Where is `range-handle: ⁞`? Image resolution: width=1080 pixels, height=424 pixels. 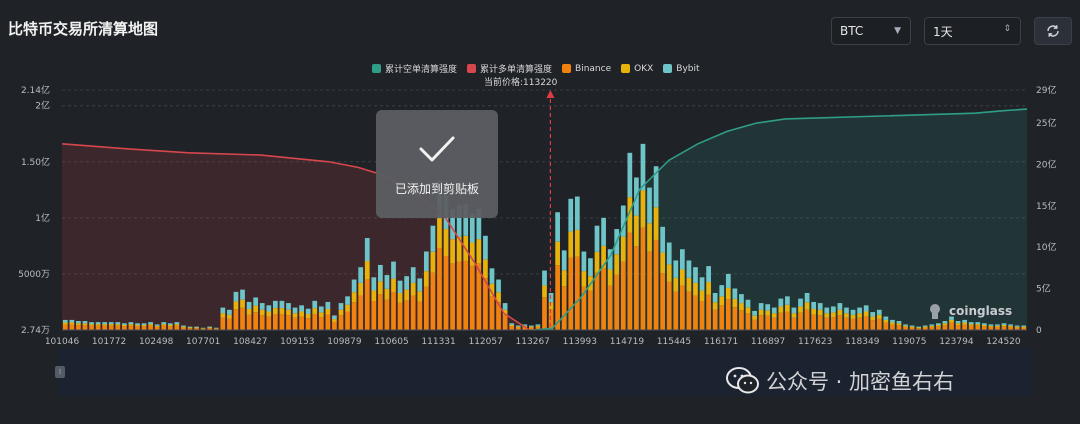
range-handle: ⁞ is located at coordinates (60, 372).